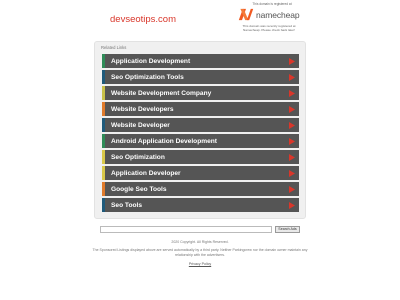 The width and height of the screenshot is (400, 300). I want to click on namecheap-n-icon, so click(246, 14).